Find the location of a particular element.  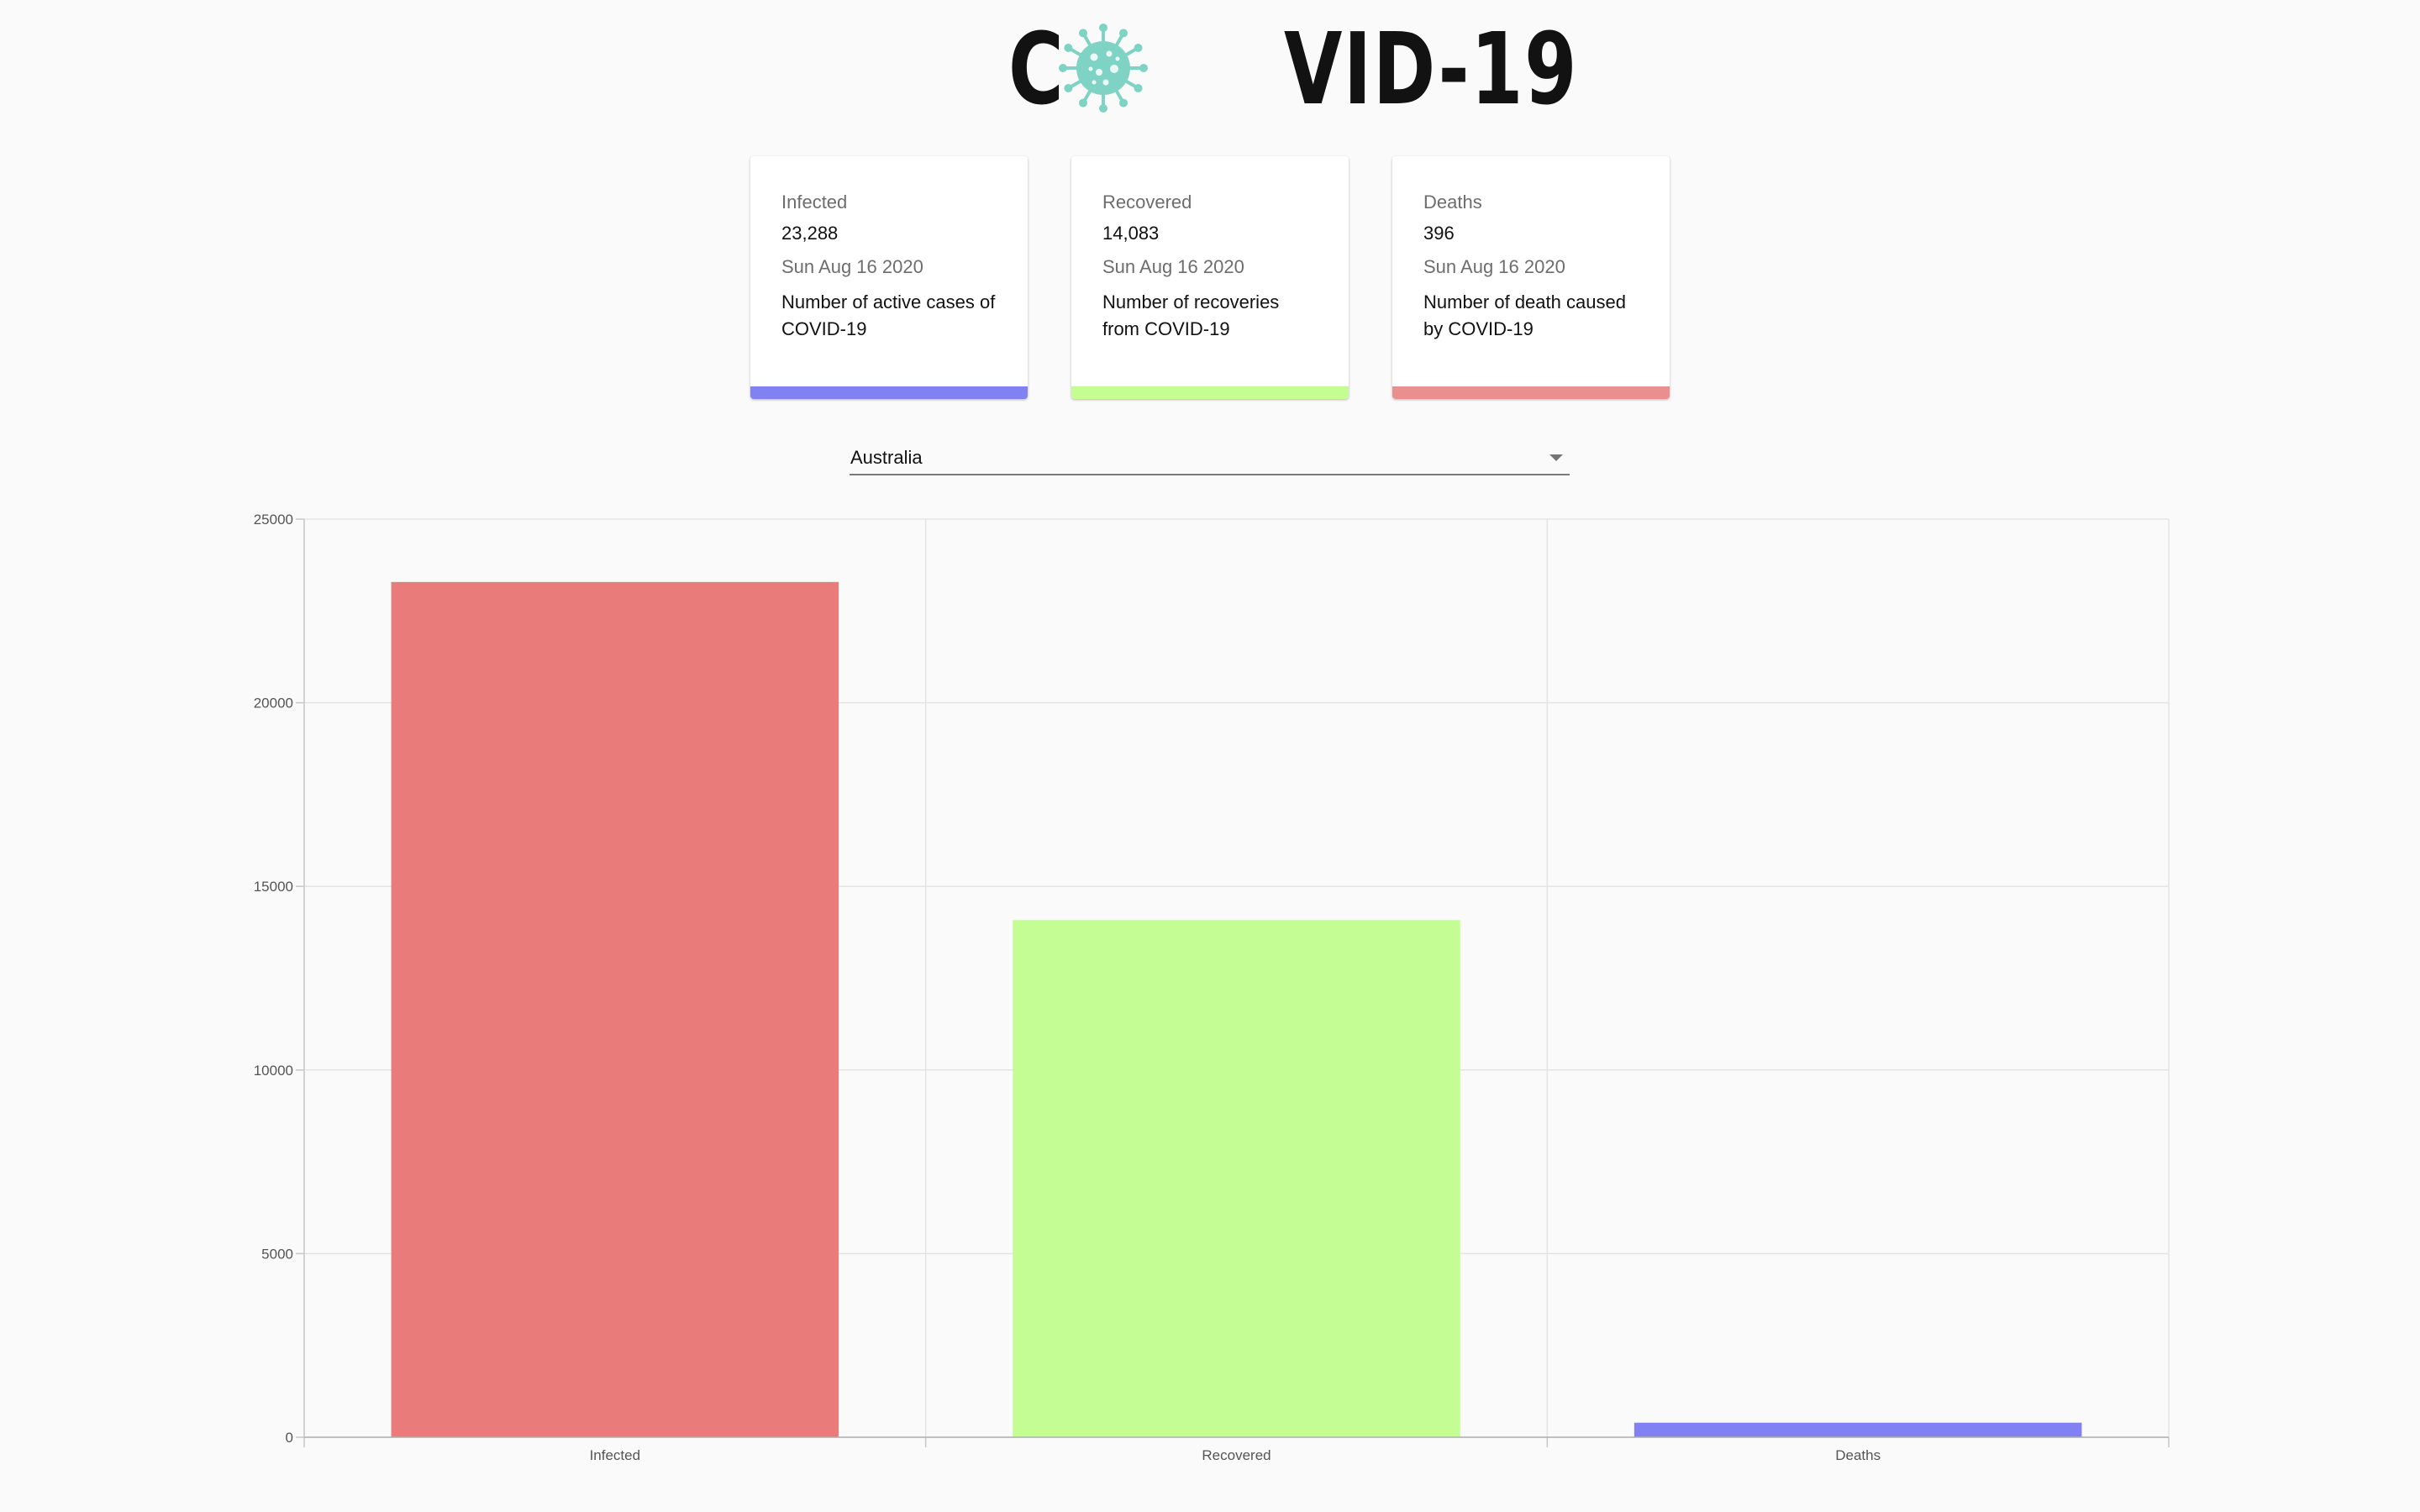

x-tick-label: Recovered is located at coordinates (1236, 1455).